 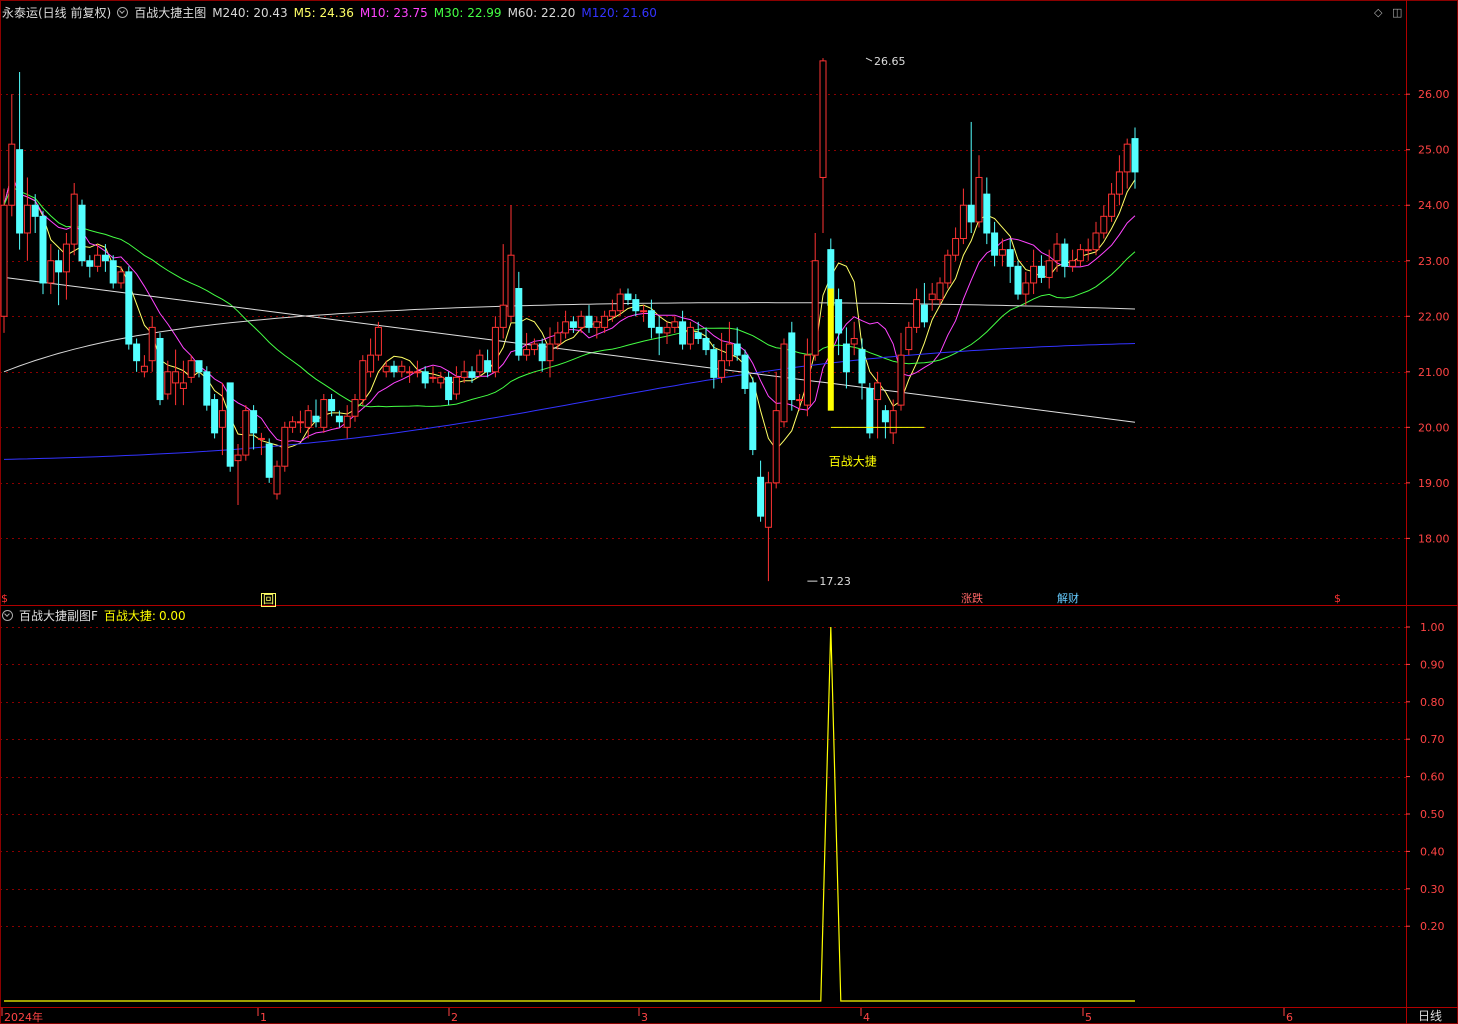 What do you see at coordinates (268, 600) in the screenshot?
I see `event-tag-return: 回` at bounding box center [268, 600].